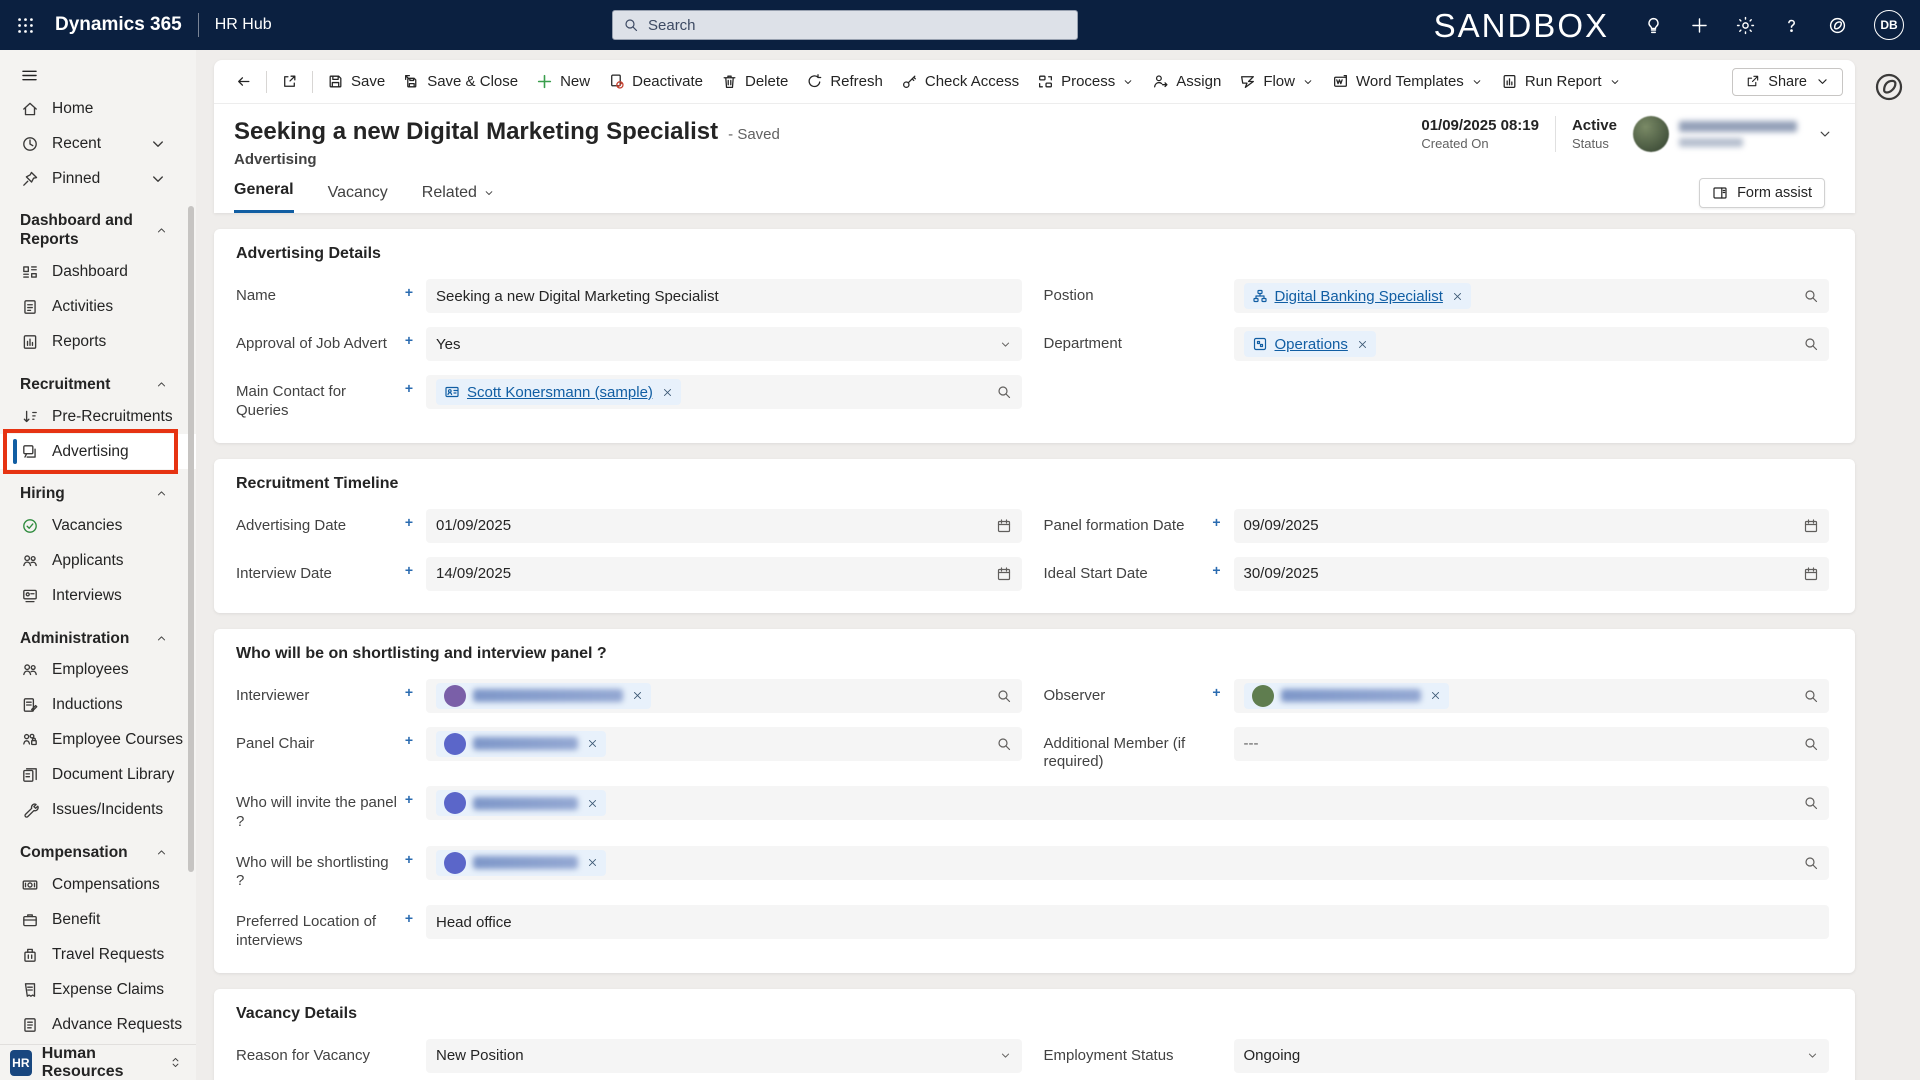 Image resolution: width=1920 pixels, height=1080 pixels. What do you see at coordinates (1825, 134) in the screenshot?
I see `header-collapse-chevron-icon` at bounding box center [1825, 134].